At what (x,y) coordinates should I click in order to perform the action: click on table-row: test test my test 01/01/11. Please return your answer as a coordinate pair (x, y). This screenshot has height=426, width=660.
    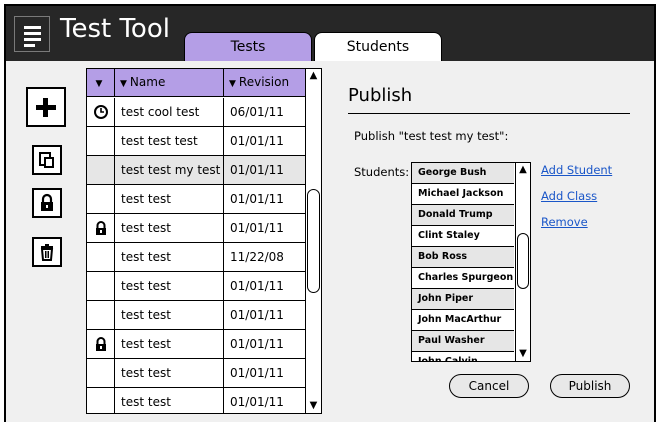
    Looking at the image, I should click on (196, 170).